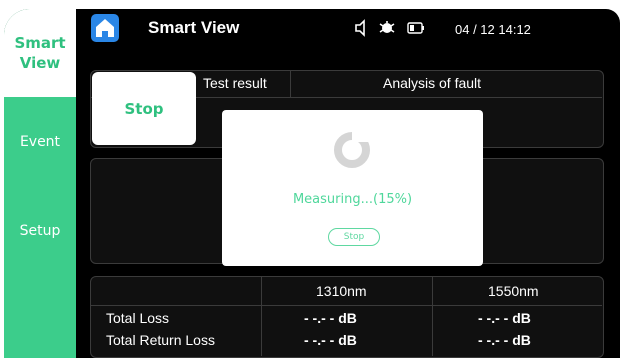 The height and width of the screenshot is (358, 624). I want to click on sidebar: Smart View Event Setup, so click(40, 183).